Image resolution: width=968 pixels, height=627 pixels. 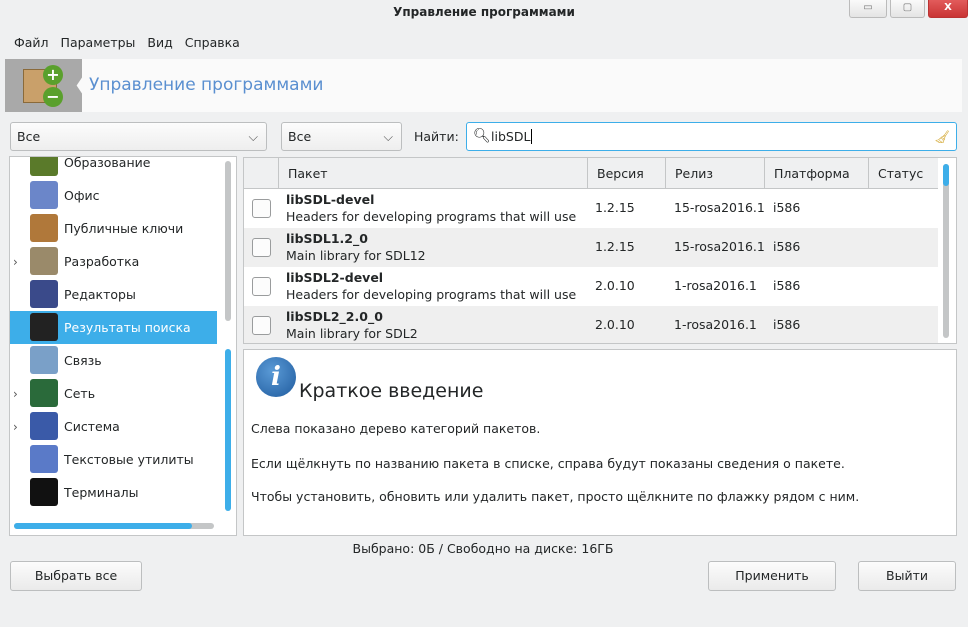 What do you see at coordinates (127, 327) in the screenshot?
I see `tree-item-label: Результаты поиска` at bounding box center [127, 327].